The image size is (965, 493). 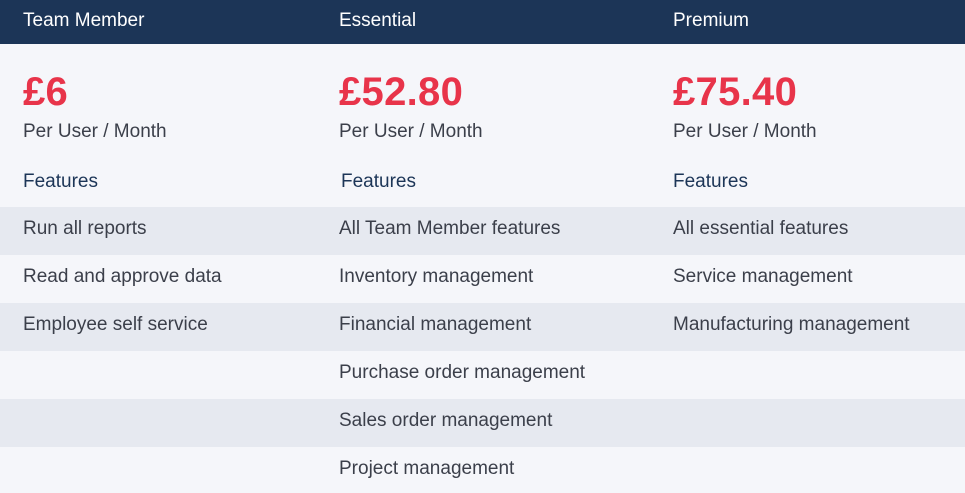 I want to click on plan-unit-essential: Per User / Month, so click(x=411, y=131).